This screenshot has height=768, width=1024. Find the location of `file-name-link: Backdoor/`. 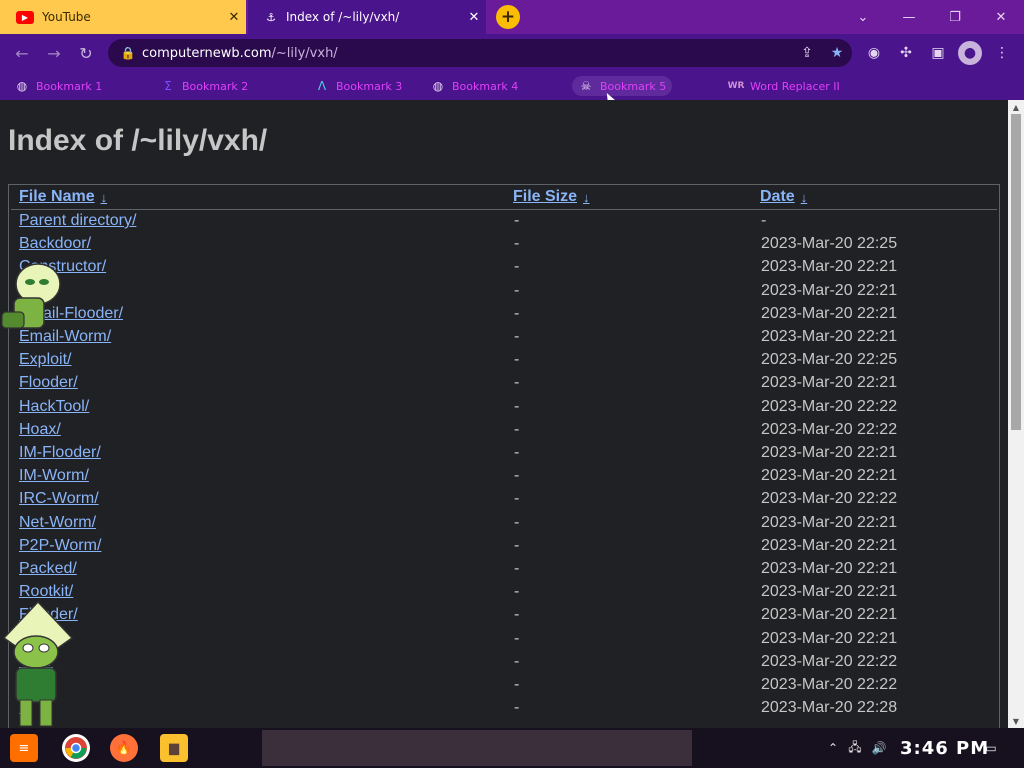

file-name-link: Backdoor/ is located at coordinates (55, 244).